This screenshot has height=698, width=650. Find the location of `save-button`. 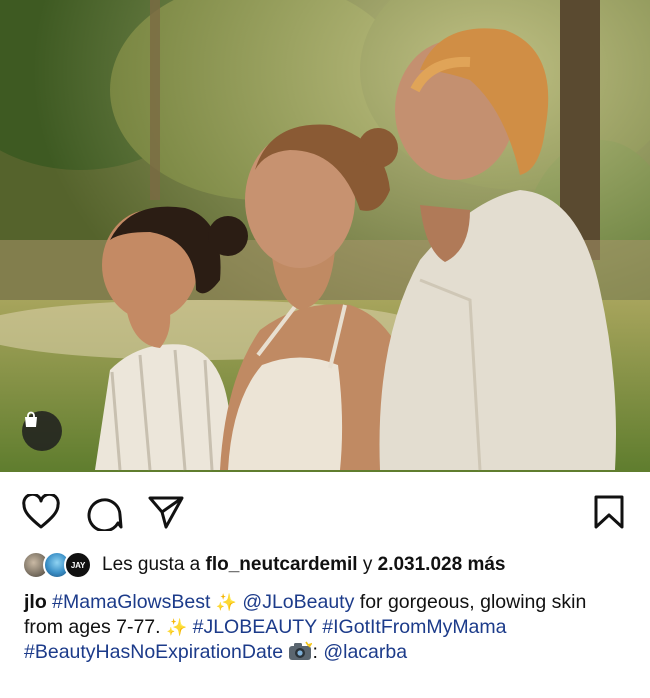

save-button is located at coordinates (609, 512).